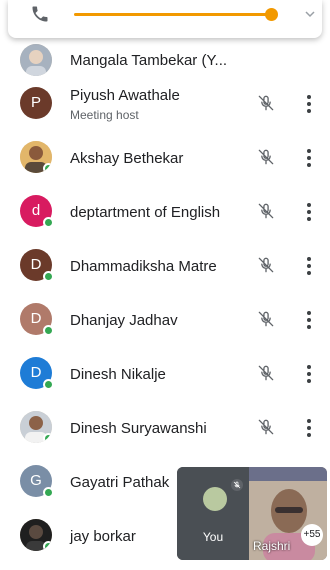 This screenshot has width=330, height=570. I want to click on volume-slider-track, so click(172, 14).